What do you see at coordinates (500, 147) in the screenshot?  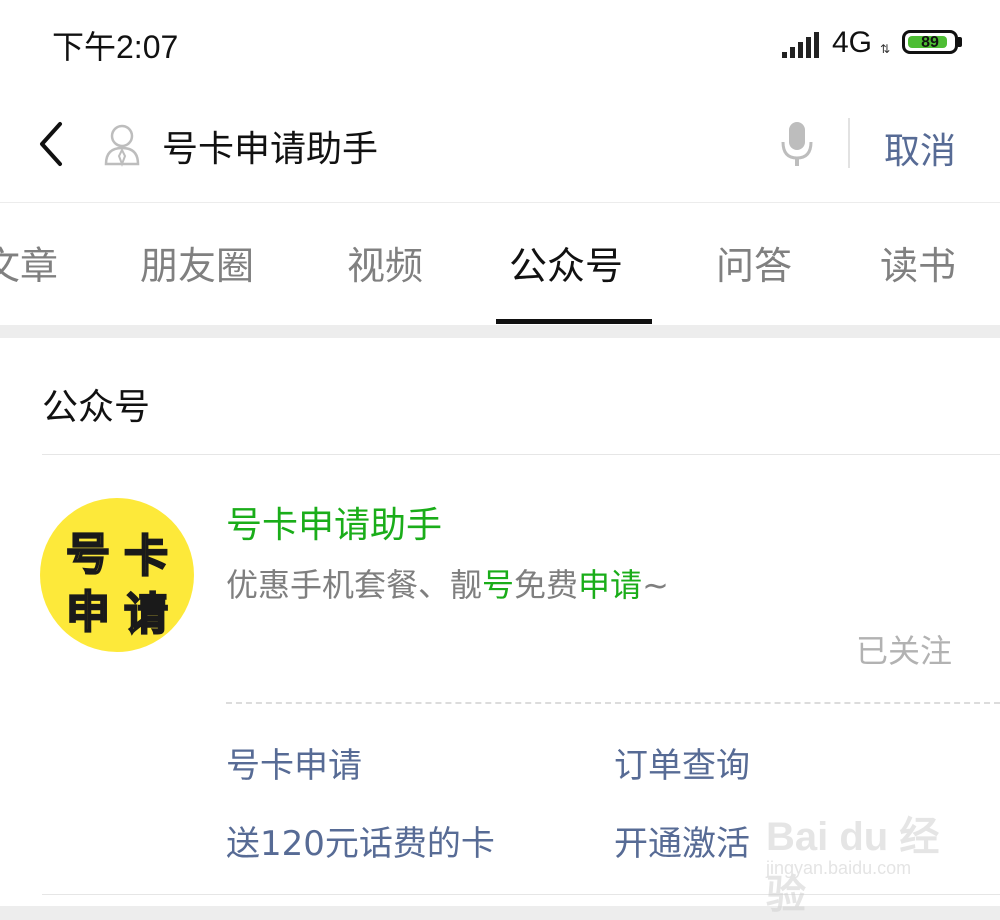 I see `search-bar: 号卡申请助手 取消` at bounding box center [500, 147].